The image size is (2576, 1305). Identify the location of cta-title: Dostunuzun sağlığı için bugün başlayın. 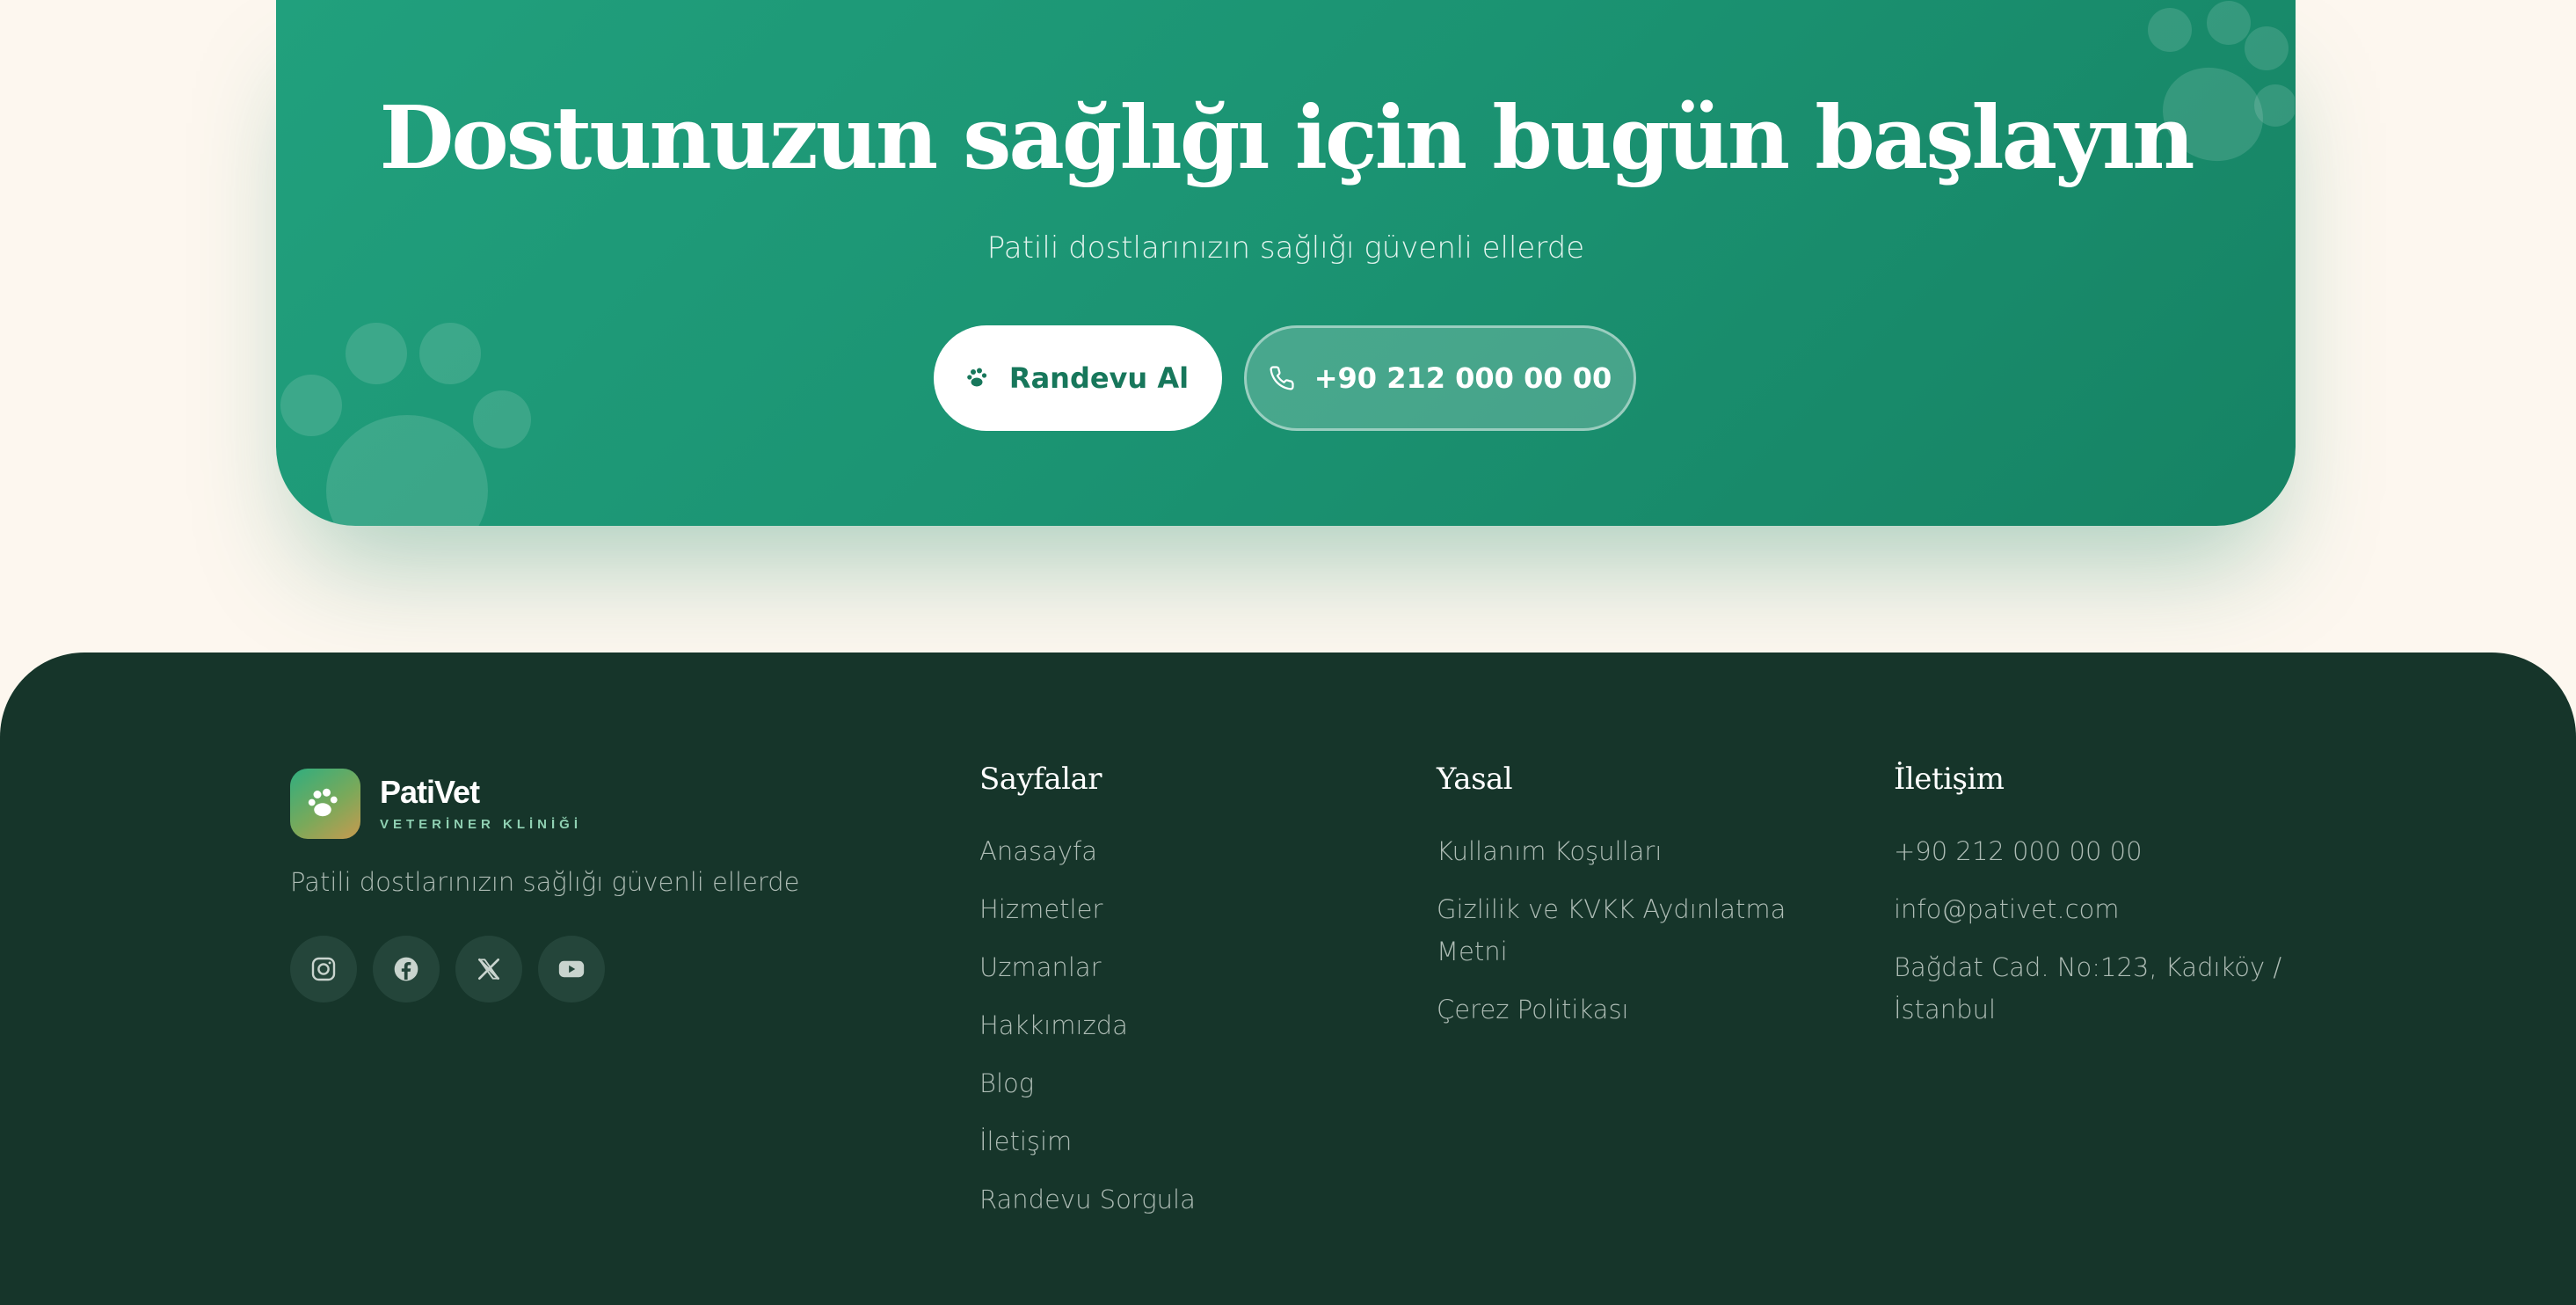
(1286, 138).